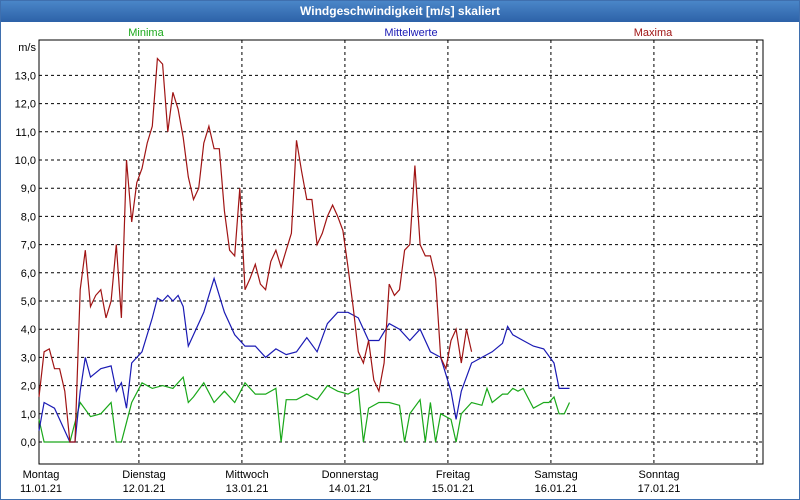 Image resolution: width=800 pixels, height=500 pixels. Describe the element at coordinates (247, 489) in the screenshot. I see `x-date-label: 13.01.21` at that location.